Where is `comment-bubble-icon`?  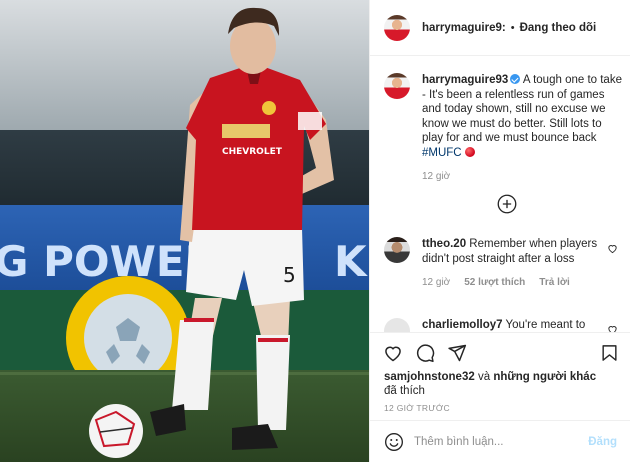
comment-bubble-icon is located at coordinates (425, 353).